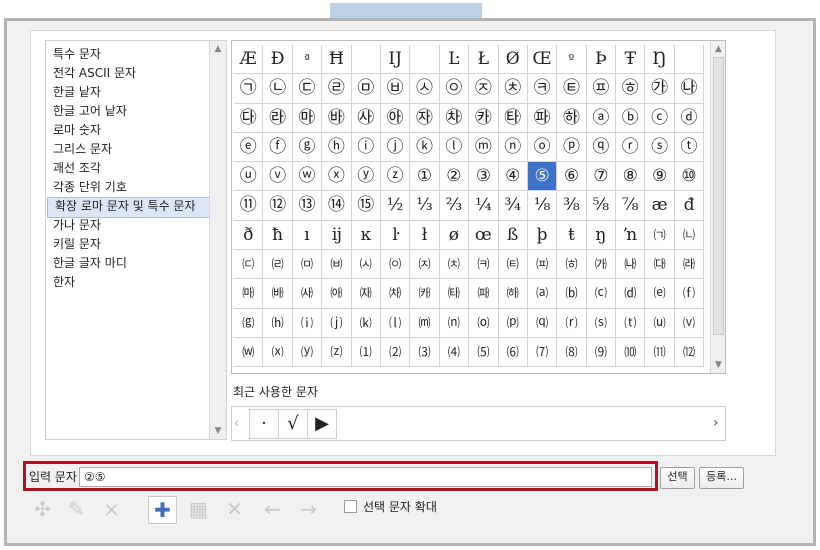 The image size is (820, 550). What do you see at coordinates (131, 92) in the screenshot?
I see `category-item: 한글 낱자` at bounding box center [131, 92].